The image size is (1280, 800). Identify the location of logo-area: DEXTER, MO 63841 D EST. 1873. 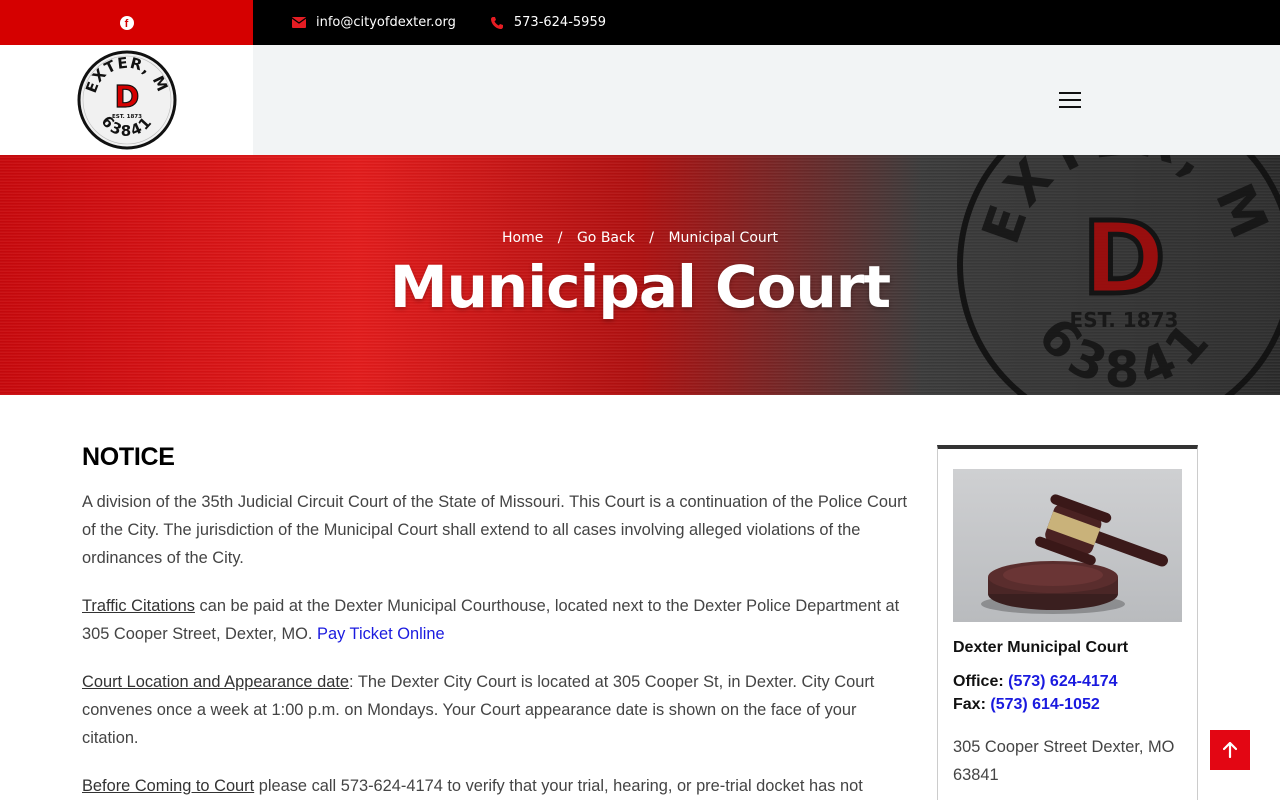
(126, 100).